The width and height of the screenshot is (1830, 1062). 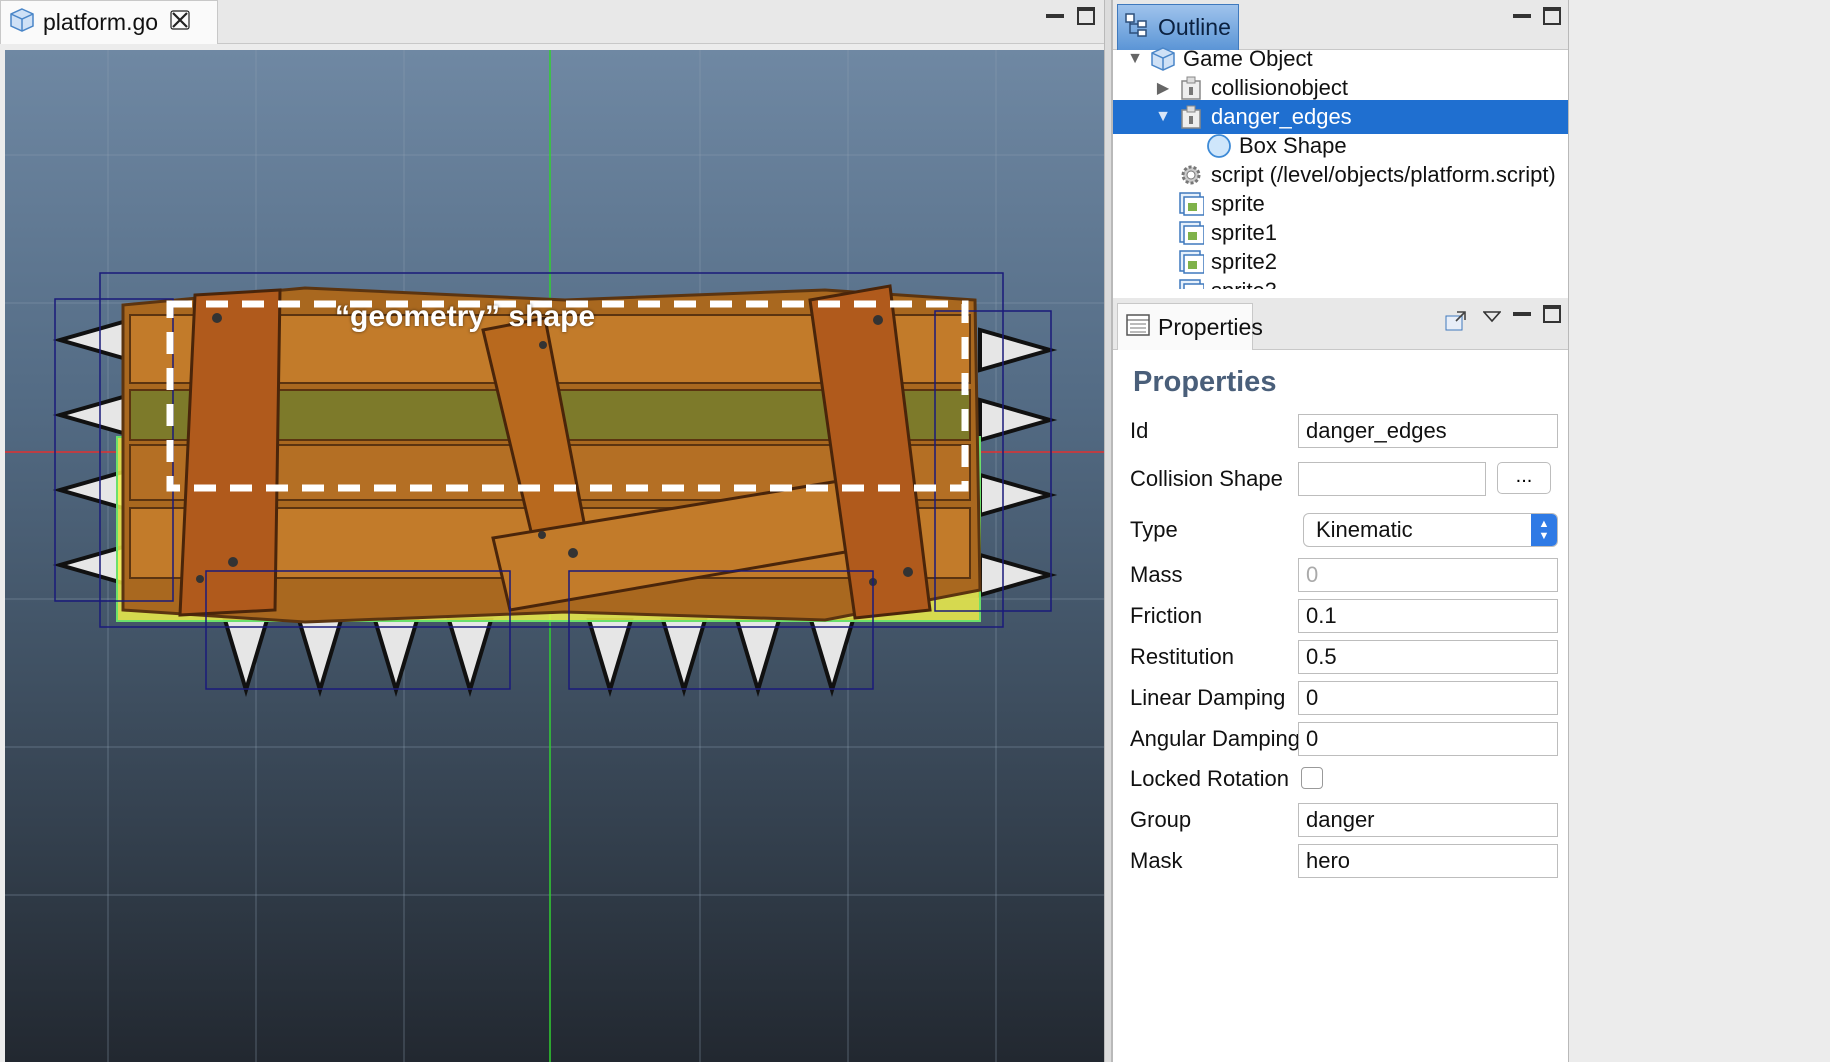 What do you see at coordinates (1208, 697) in the screenshot?
I see `linear-damping-label: Linear Damping` at bounding box center [1208, 697].